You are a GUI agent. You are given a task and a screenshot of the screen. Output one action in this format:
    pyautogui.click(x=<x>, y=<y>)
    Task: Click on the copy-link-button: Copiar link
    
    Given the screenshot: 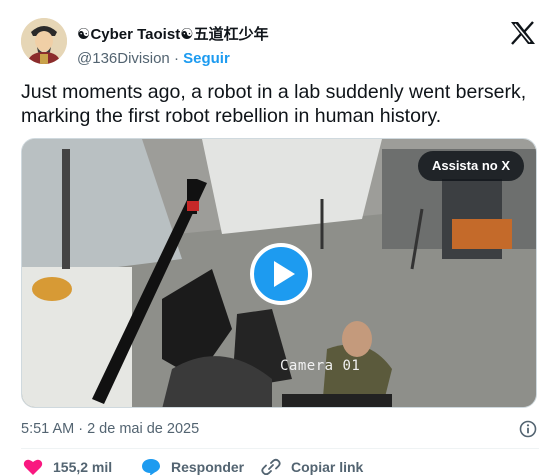 What is the action you would take?
    pyautogui.click(x=312, y=466)
    